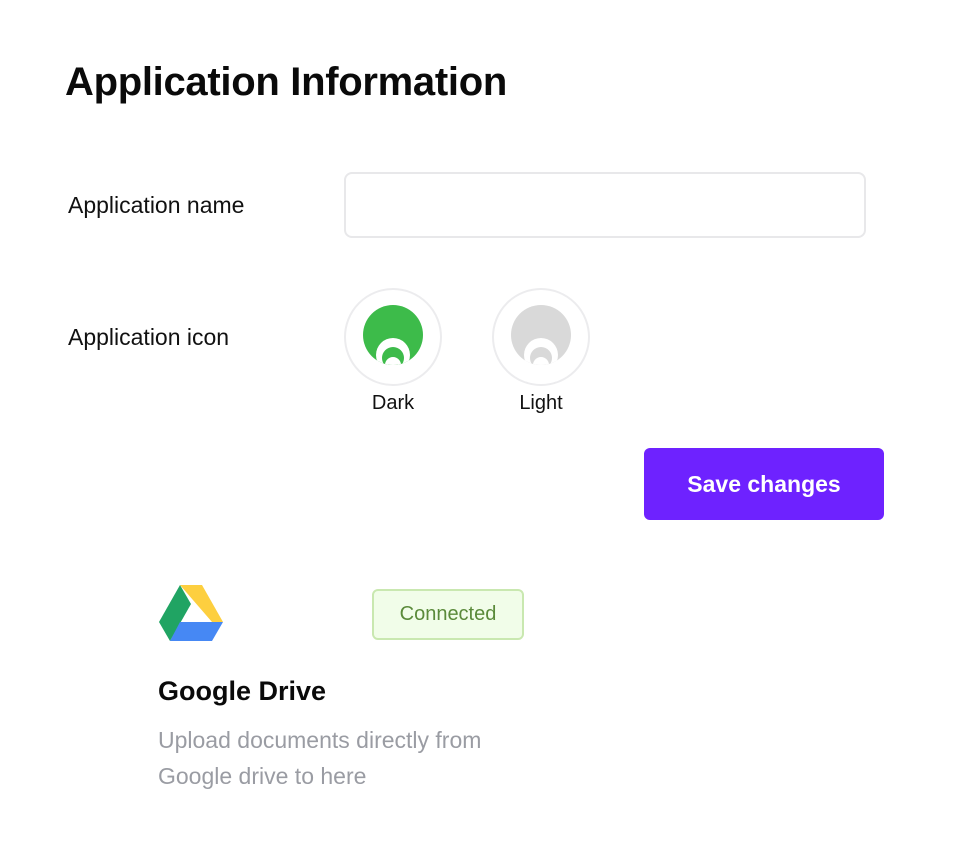  What do you see at coordinates (191, 613) in the screenshot?
I see `google-drive-icon` at bounding box center [191, 613].